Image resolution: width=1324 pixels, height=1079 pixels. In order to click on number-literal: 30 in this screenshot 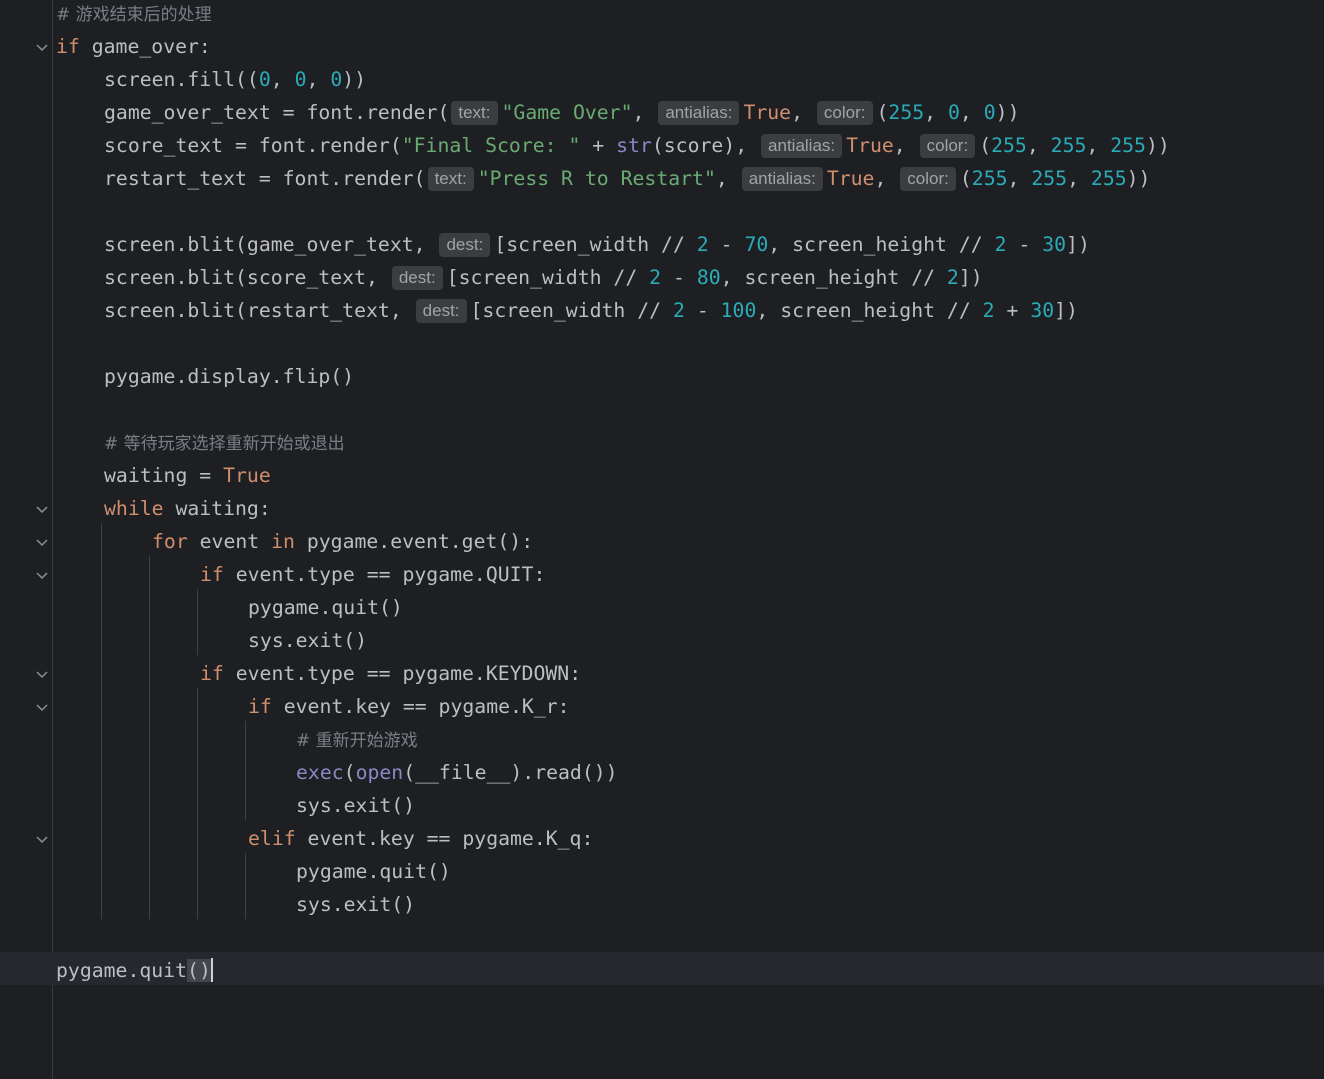, I will do `click(1054, 244)`.